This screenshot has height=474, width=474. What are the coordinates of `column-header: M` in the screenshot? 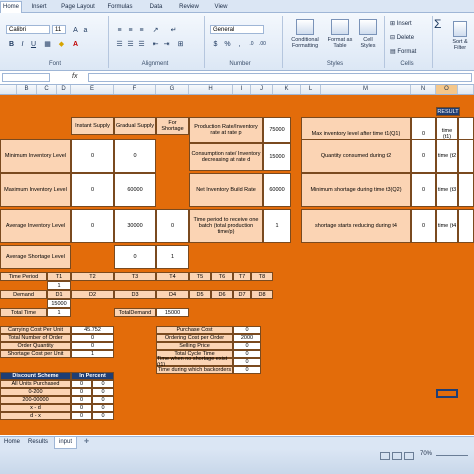 It's located at (366, 89).